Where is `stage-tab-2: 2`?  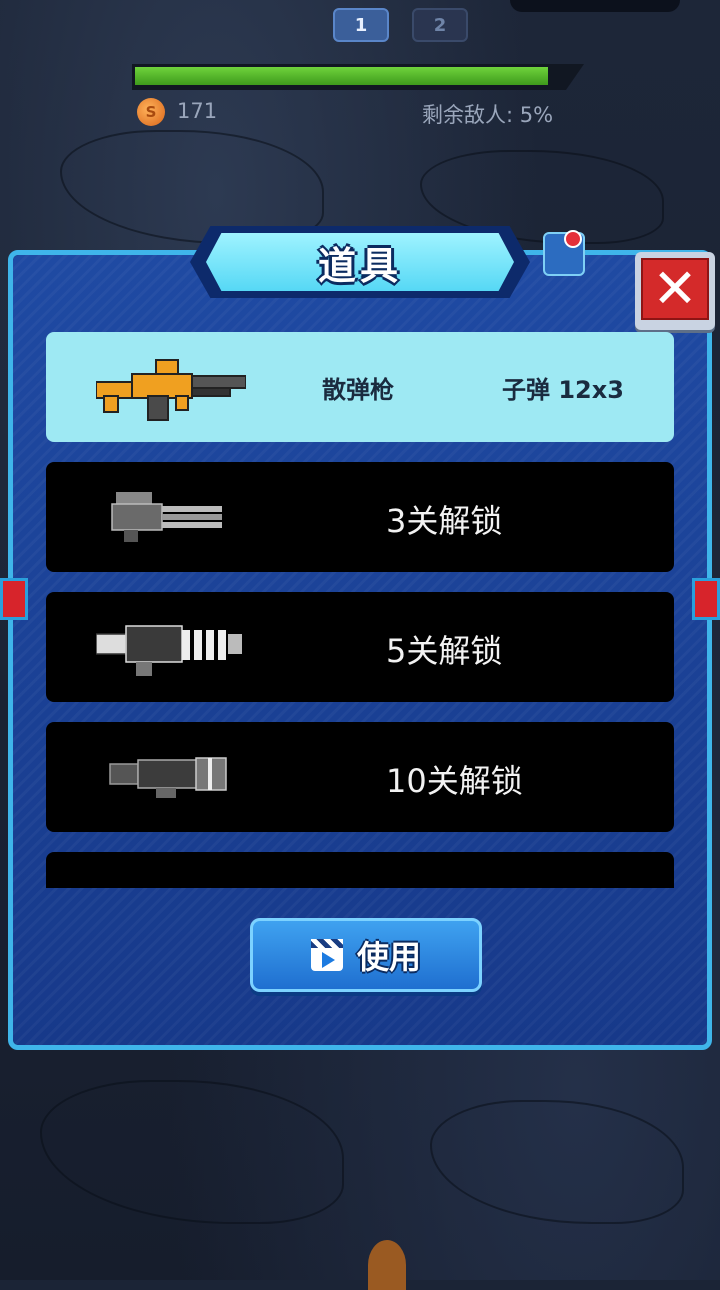
stage-tab-2: 2 is located at coordinates (440, 25).